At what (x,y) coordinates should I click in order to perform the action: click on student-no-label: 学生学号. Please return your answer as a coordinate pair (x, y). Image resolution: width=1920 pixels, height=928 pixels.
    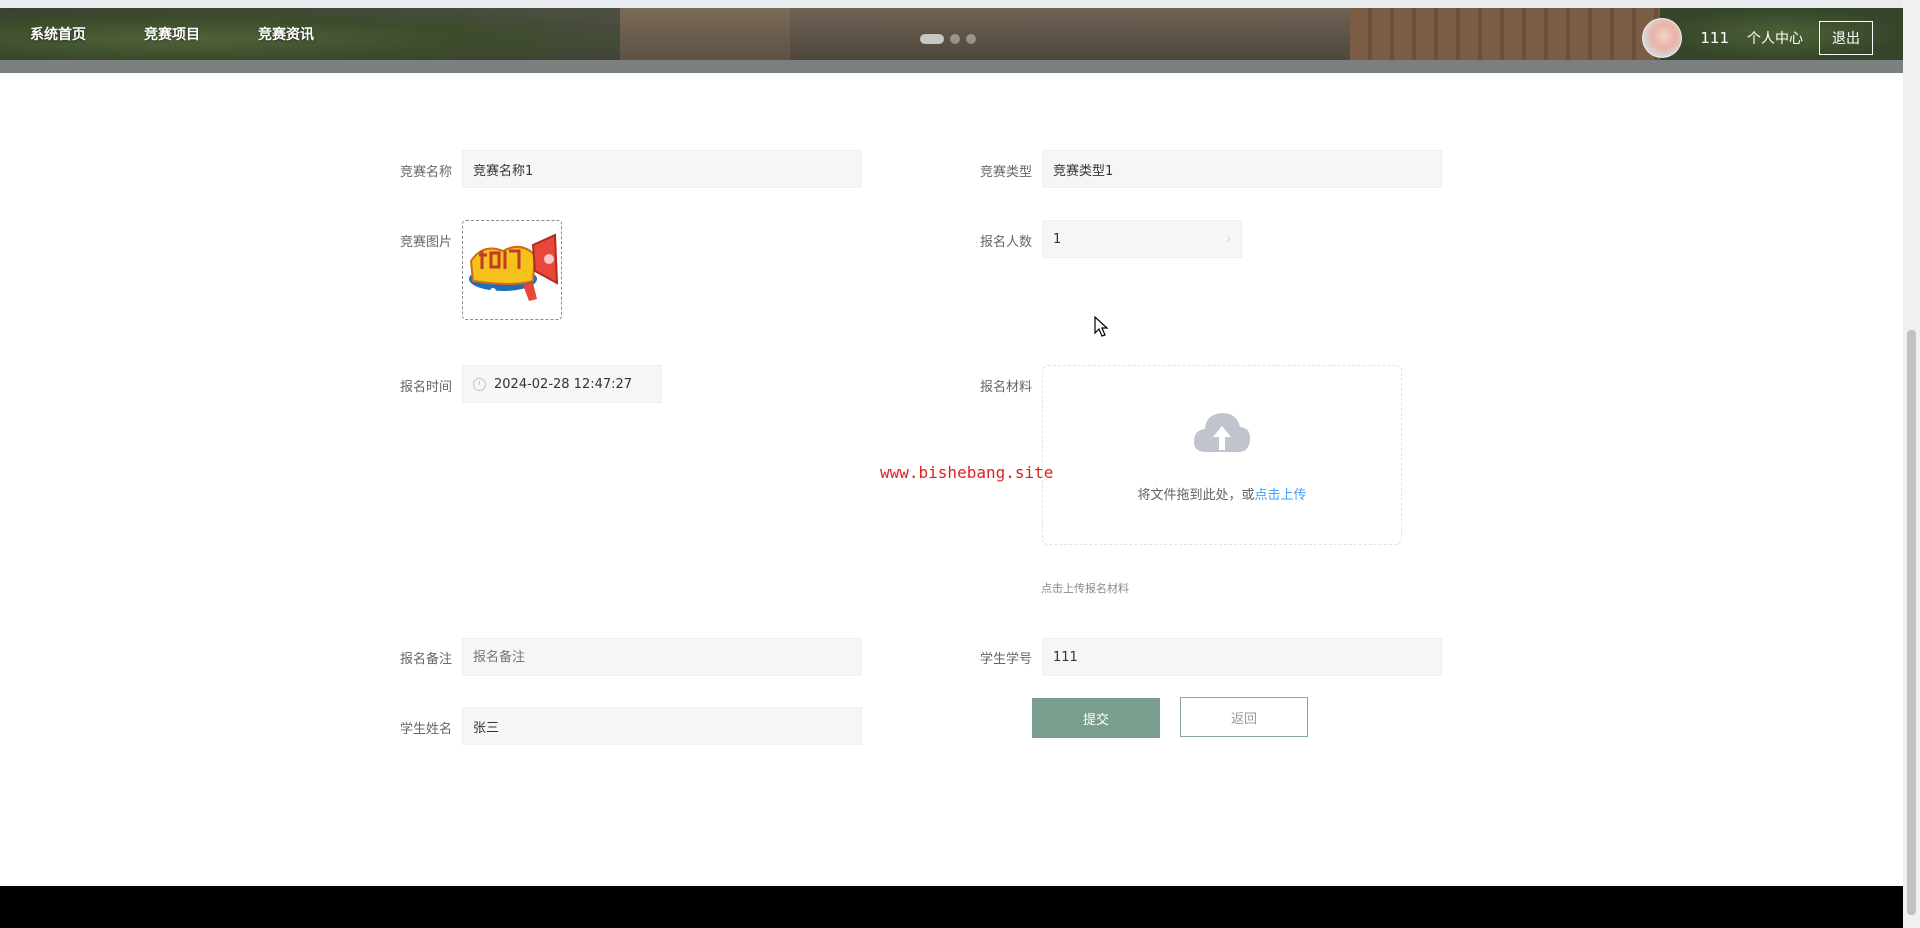
    Looking at the image, I should click on (1005, 659).